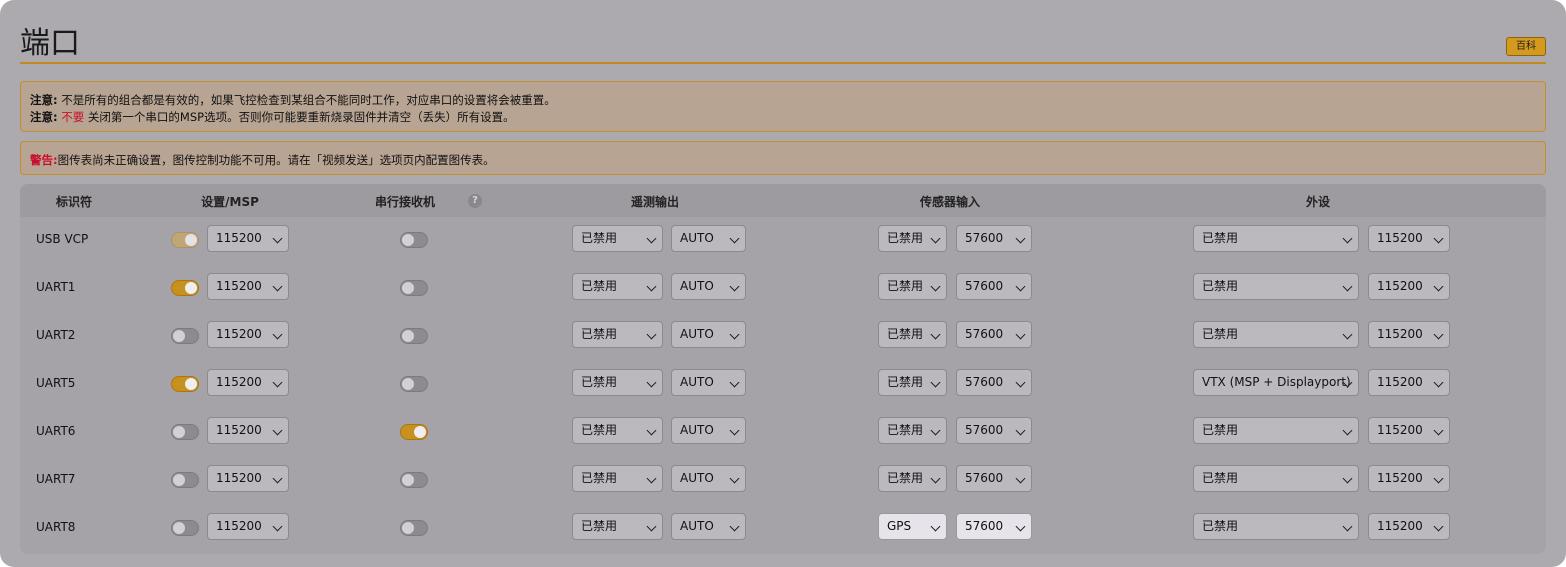 Image resolution: width=1566 pixels, height=567 pixels. I want to click on header-serial-rx: 串行接收机, so click(405, 202).